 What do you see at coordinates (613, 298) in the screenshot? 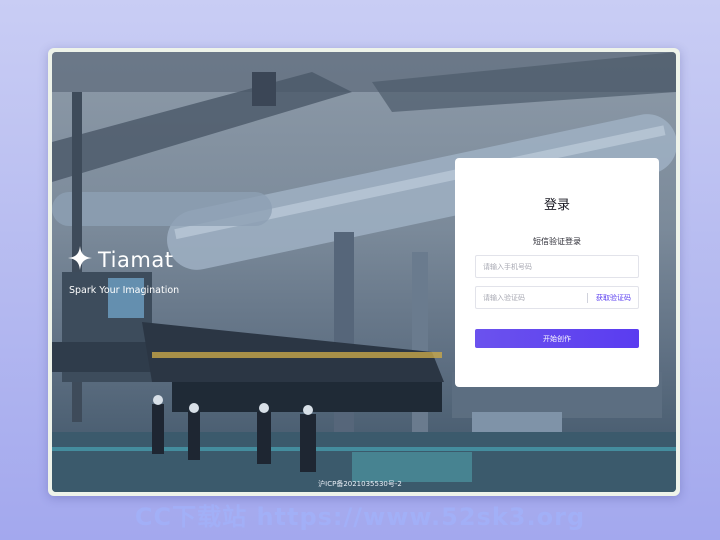
I see `get-code-button: 获取验证码` at bounding box center [613, 298].